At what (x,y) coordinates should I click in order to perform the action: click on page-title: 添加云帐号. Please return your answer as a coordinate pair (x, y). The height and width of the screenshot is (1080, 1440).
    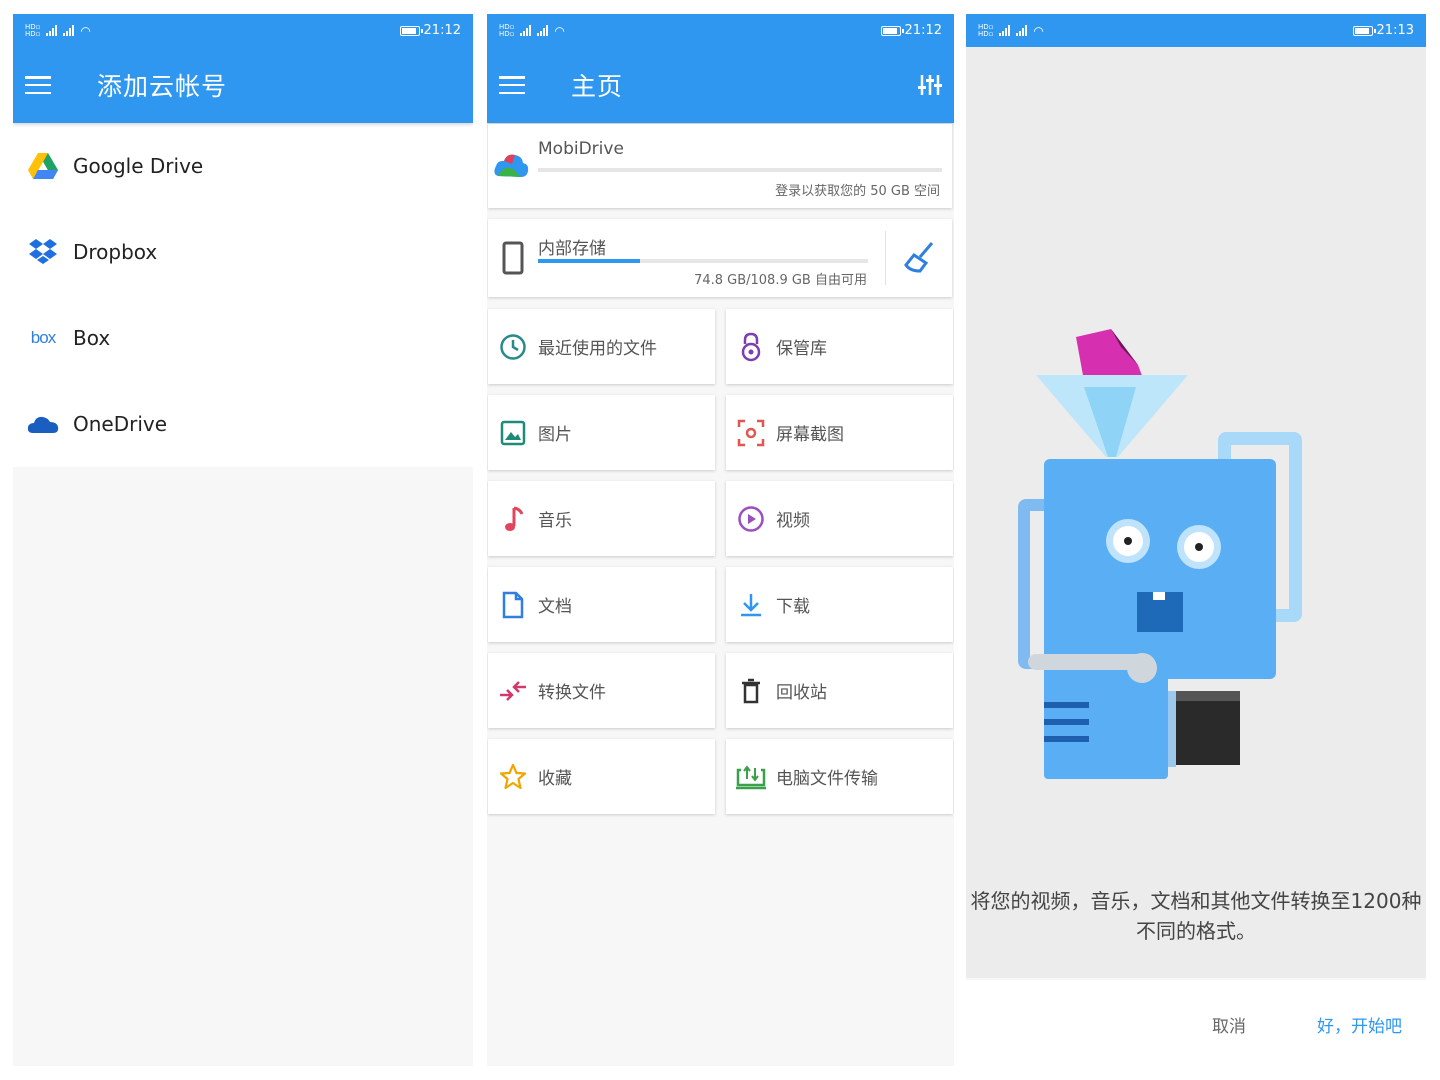
    Looking at the image, I should click on (162, 86).